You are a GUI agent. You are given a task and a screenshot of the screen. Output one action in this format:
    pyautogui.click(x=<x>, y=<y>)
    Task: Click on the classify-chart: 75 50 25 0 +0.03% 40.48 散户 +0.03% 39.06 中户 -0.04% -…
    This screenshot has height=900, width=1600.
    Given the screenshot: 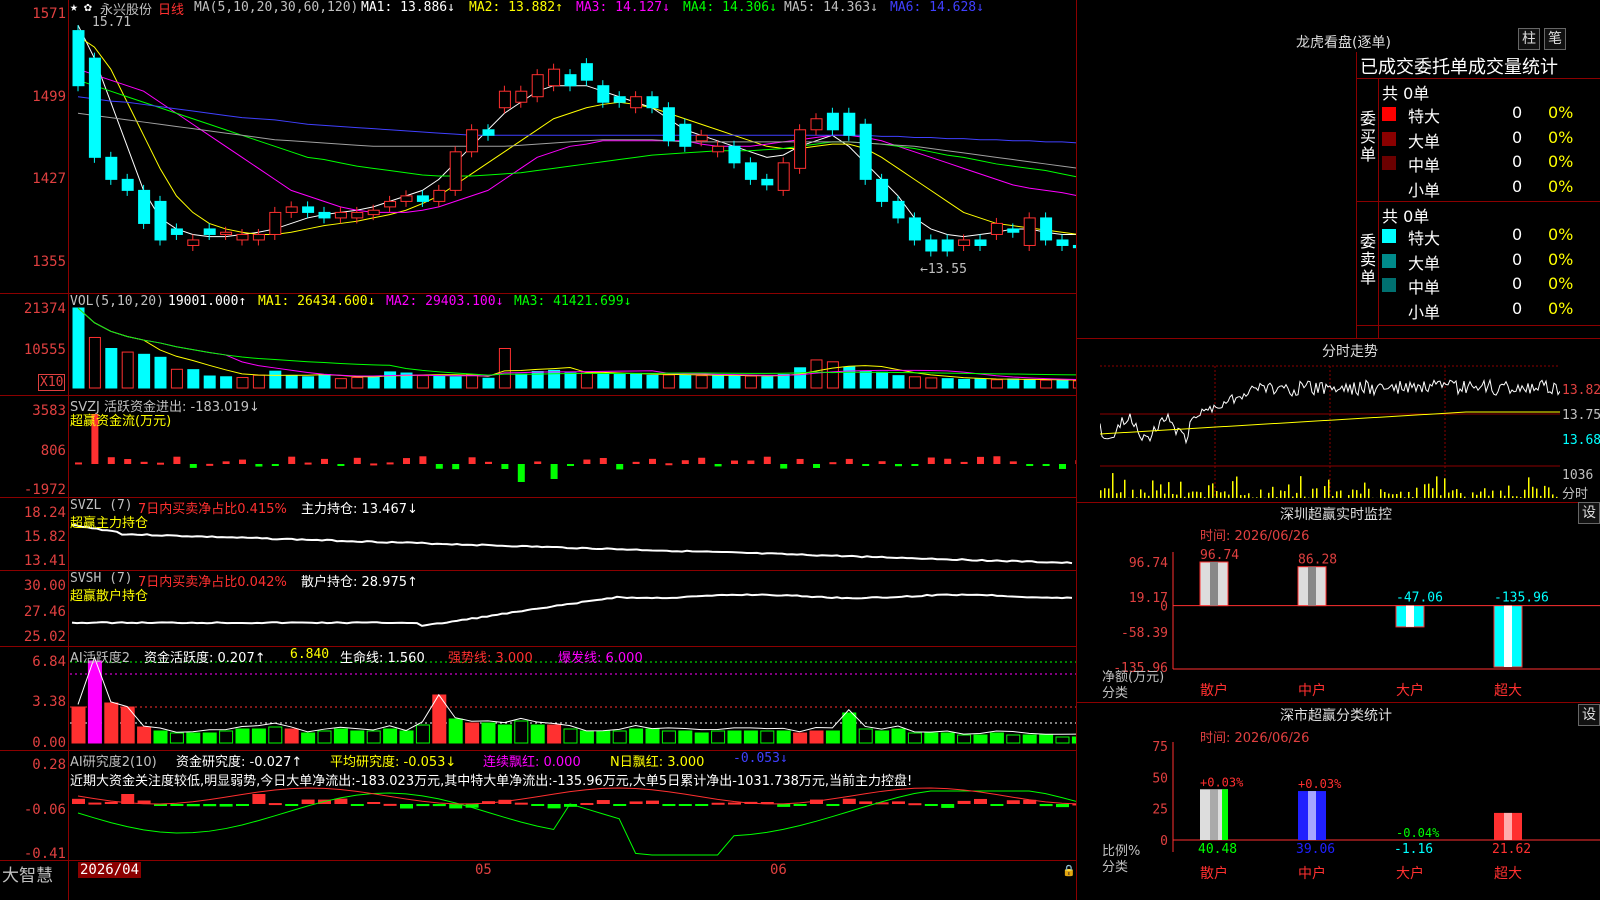 What is the action you would take?
    pyautogui.click(x=1350, y=801)
    